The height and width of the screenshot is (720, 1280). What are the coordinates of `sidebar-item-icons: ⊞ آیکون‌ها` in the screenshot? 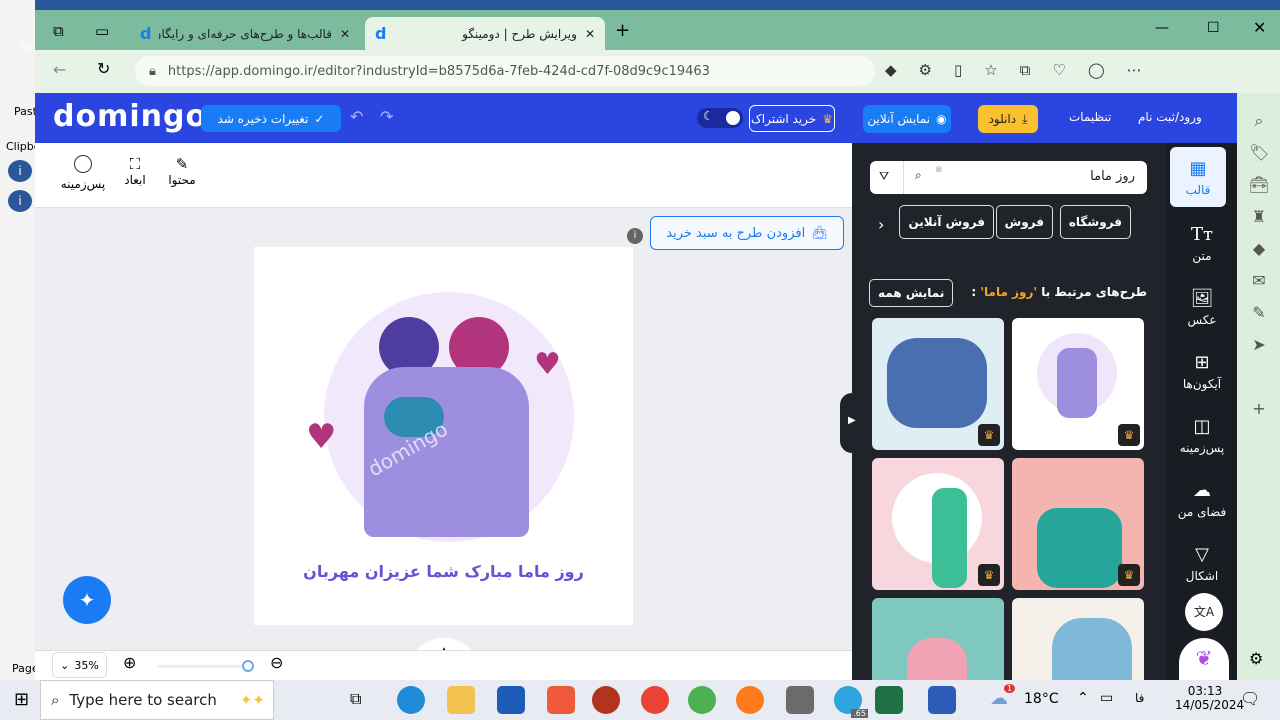 It's located at (1202, 371).